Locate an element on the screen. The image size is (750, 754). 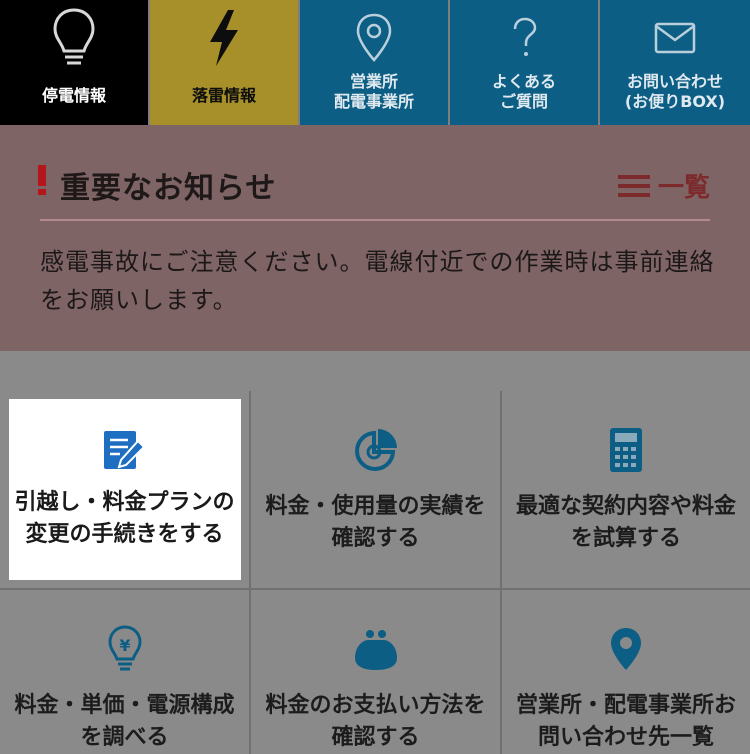
tile-usage-history-label: 料金・使用量の実績を確認する is located at coordinates (375, 522).